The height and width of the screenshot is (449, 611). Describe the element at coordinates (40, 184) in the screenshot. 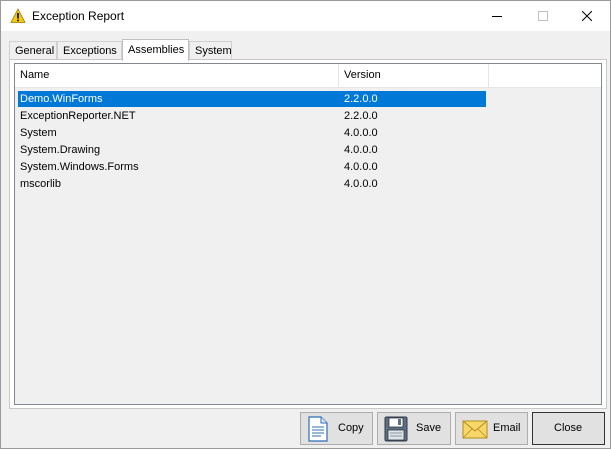

I see `assembly-name: mscorlib` at that location.